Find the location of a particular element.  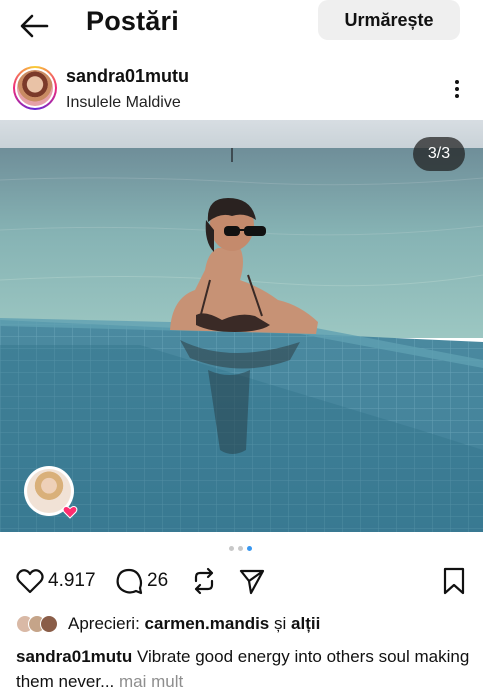

heart-badge-icon is located at coordinates (70, 512).